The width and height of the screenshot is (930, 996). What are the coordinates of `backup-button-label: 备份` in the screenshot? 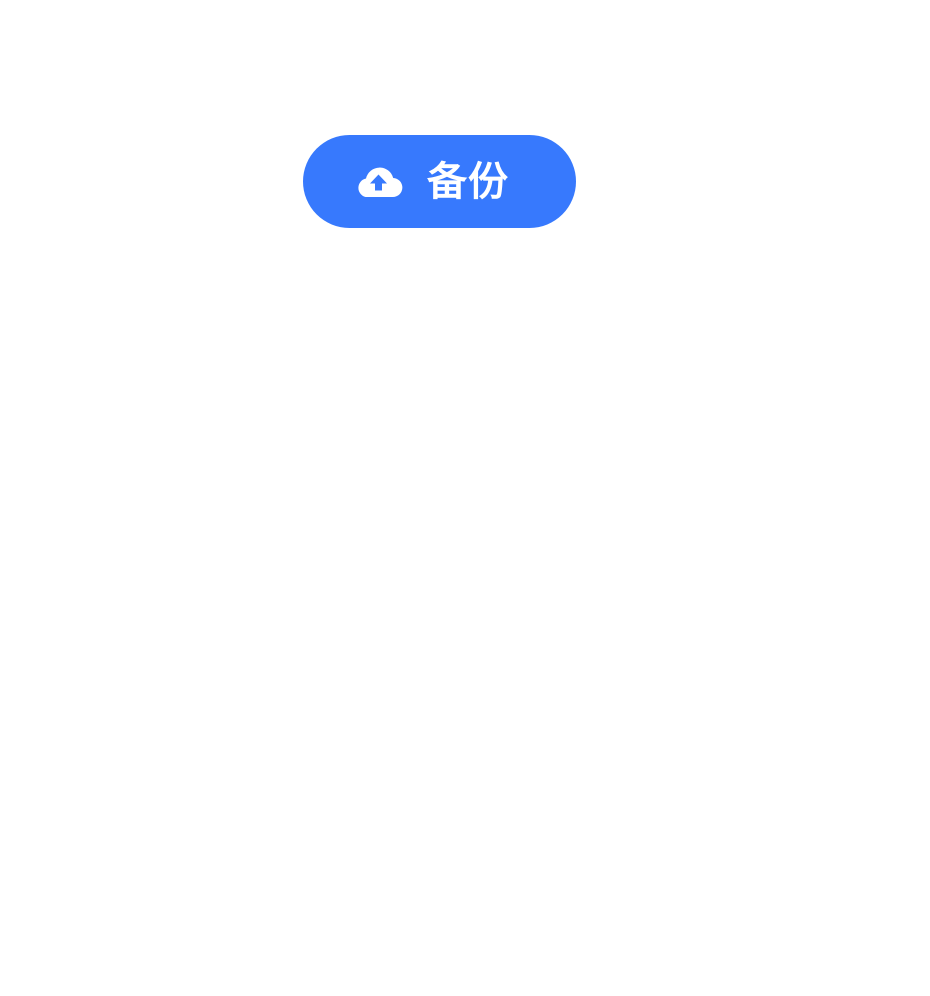 It's located at (468, 181).